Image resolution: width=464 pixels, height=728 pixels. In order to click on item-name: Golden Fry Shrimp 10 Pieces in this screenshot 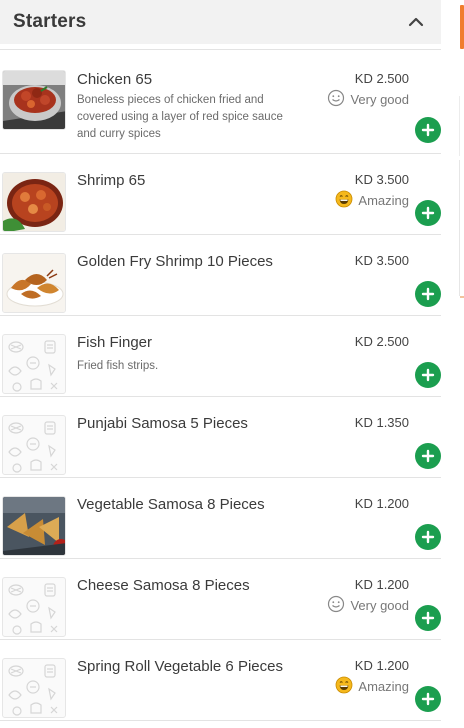, I will do `click(175, 261)`.